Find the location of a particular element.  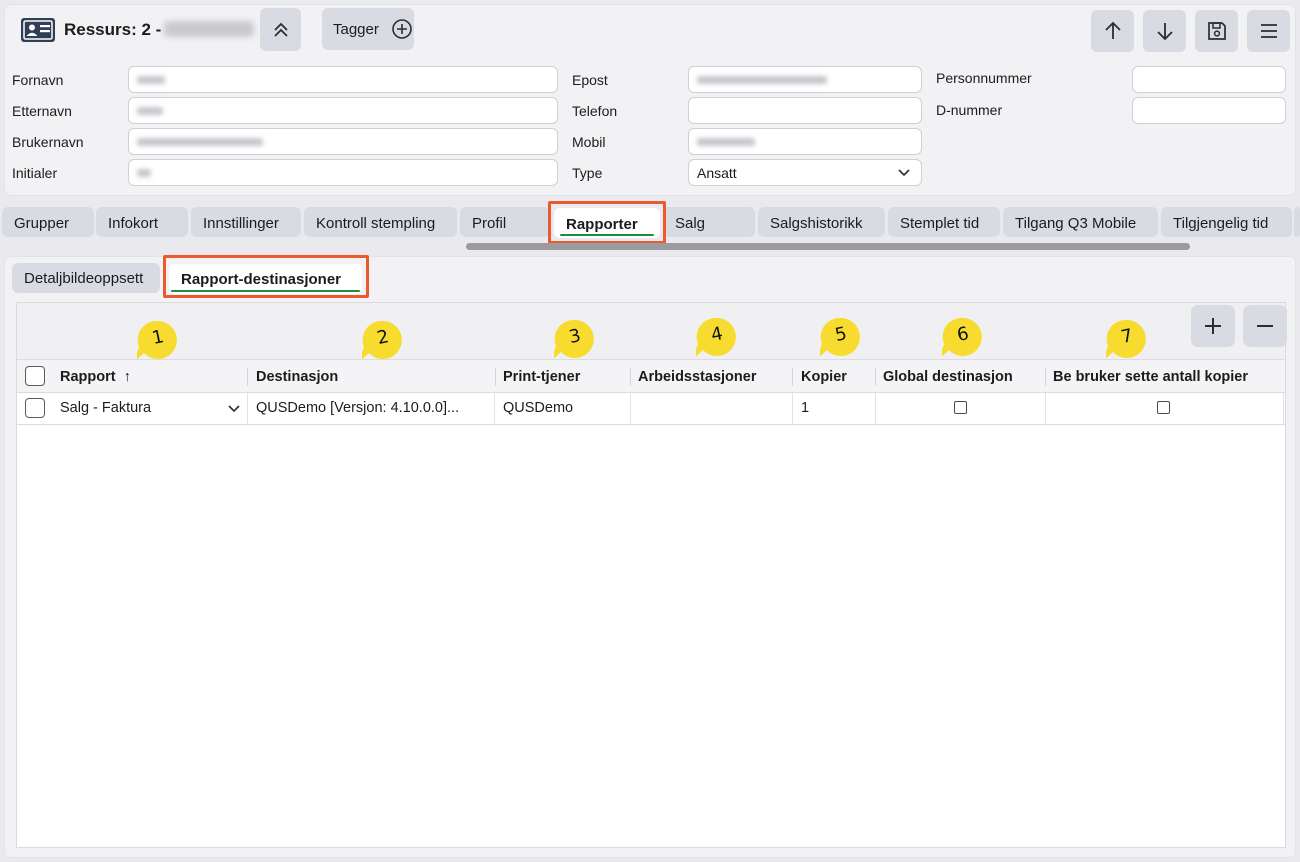

etternavn-field is located at coordinates (343, 110).